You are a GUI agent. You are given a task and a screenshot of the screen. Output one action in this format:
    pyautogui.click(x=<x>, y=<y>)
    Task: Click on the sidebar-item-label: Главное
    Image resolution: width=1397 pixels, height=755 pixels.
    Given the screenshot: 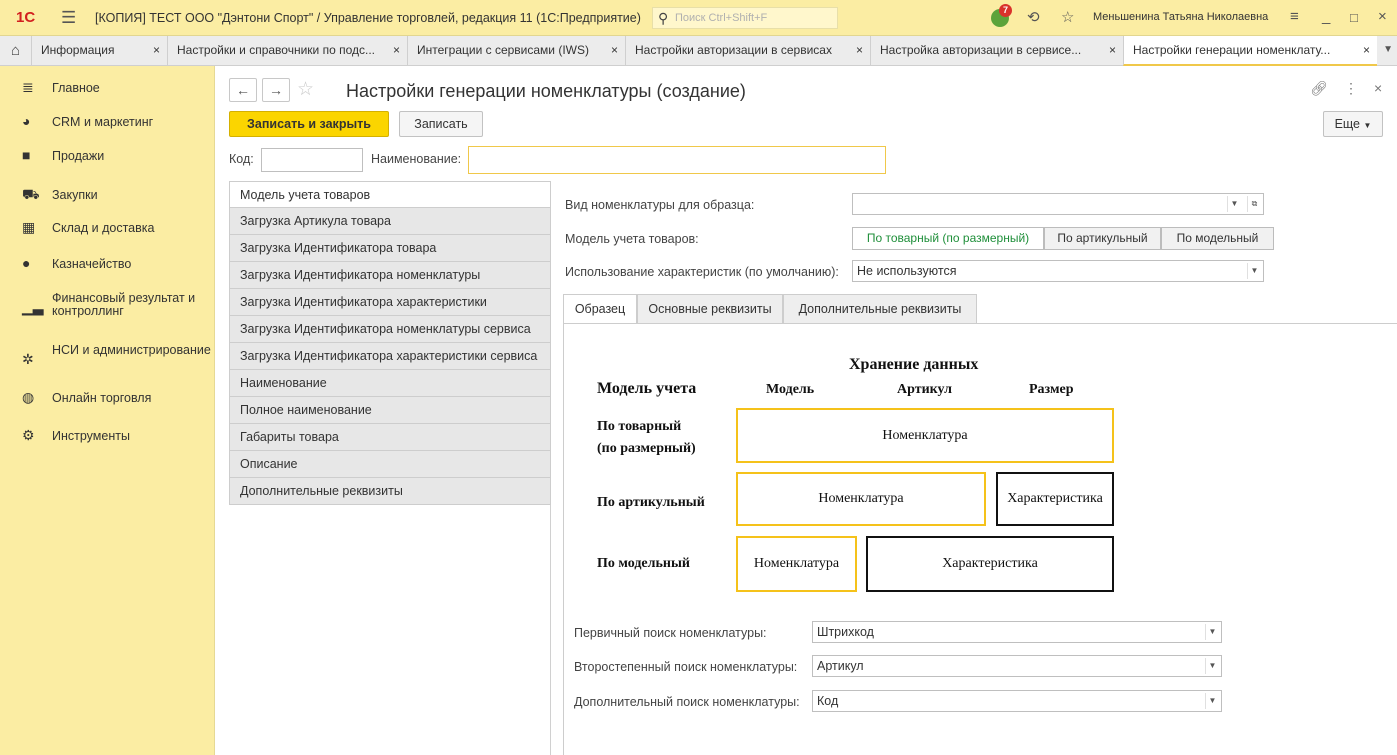 What is the action you would take?
    pyautogui.click(x=76, y=88)
    